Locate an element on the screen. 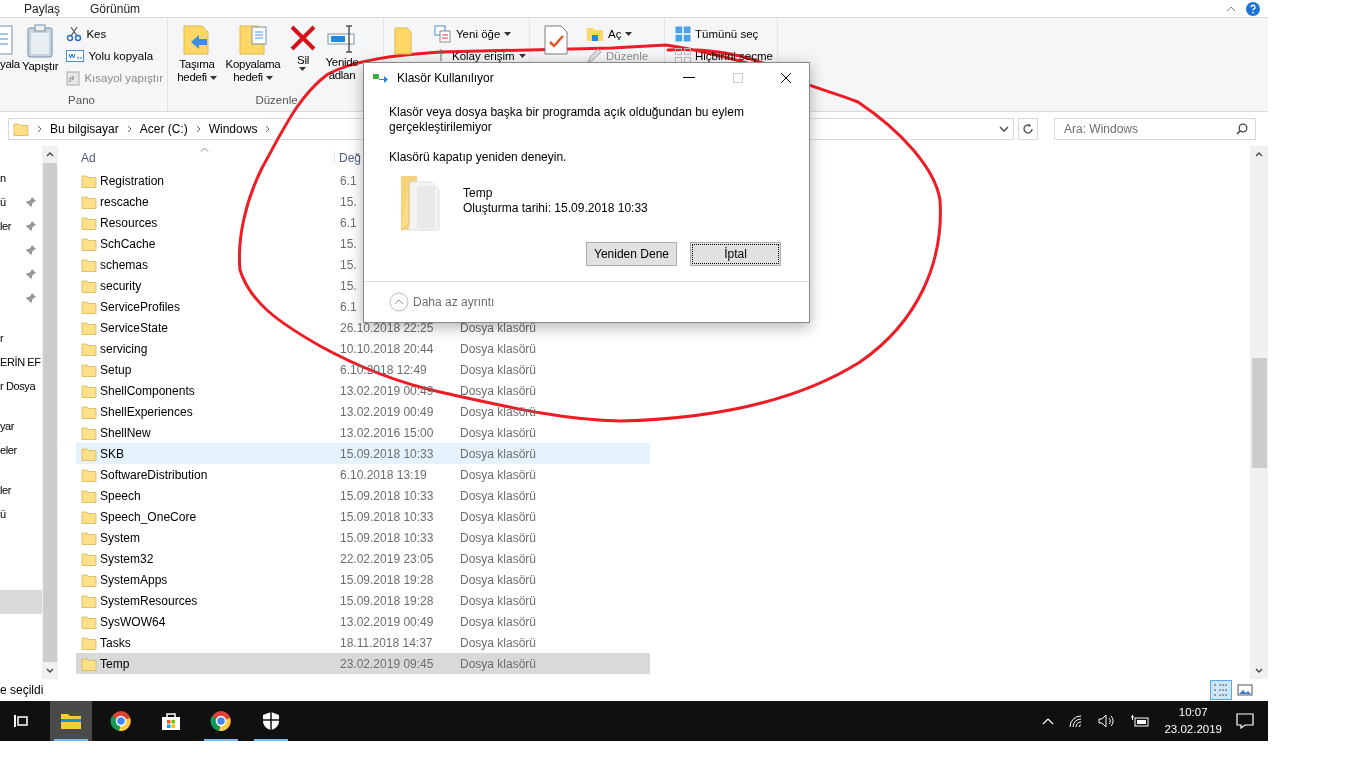  date-cell: 18.11.2018 14:37 is located at coordinates (386, 642).